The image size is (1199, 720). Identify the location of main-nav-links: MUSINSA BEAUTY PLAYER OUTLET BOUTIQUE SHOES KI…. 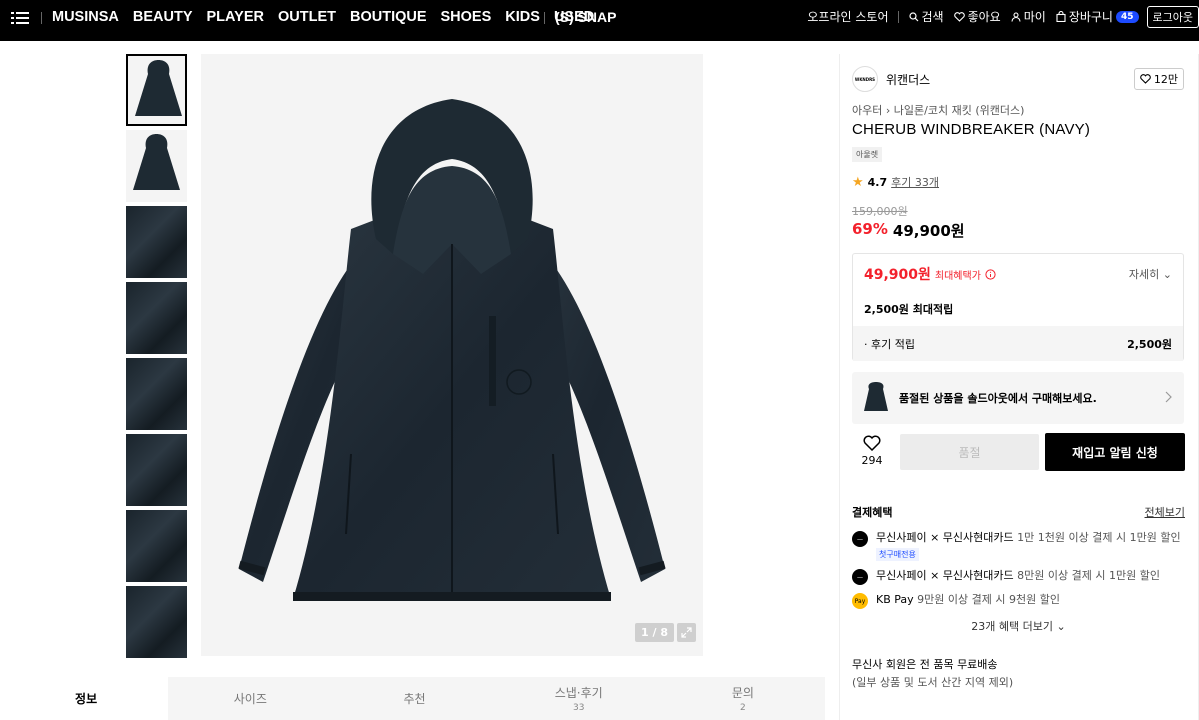
(330, 16).